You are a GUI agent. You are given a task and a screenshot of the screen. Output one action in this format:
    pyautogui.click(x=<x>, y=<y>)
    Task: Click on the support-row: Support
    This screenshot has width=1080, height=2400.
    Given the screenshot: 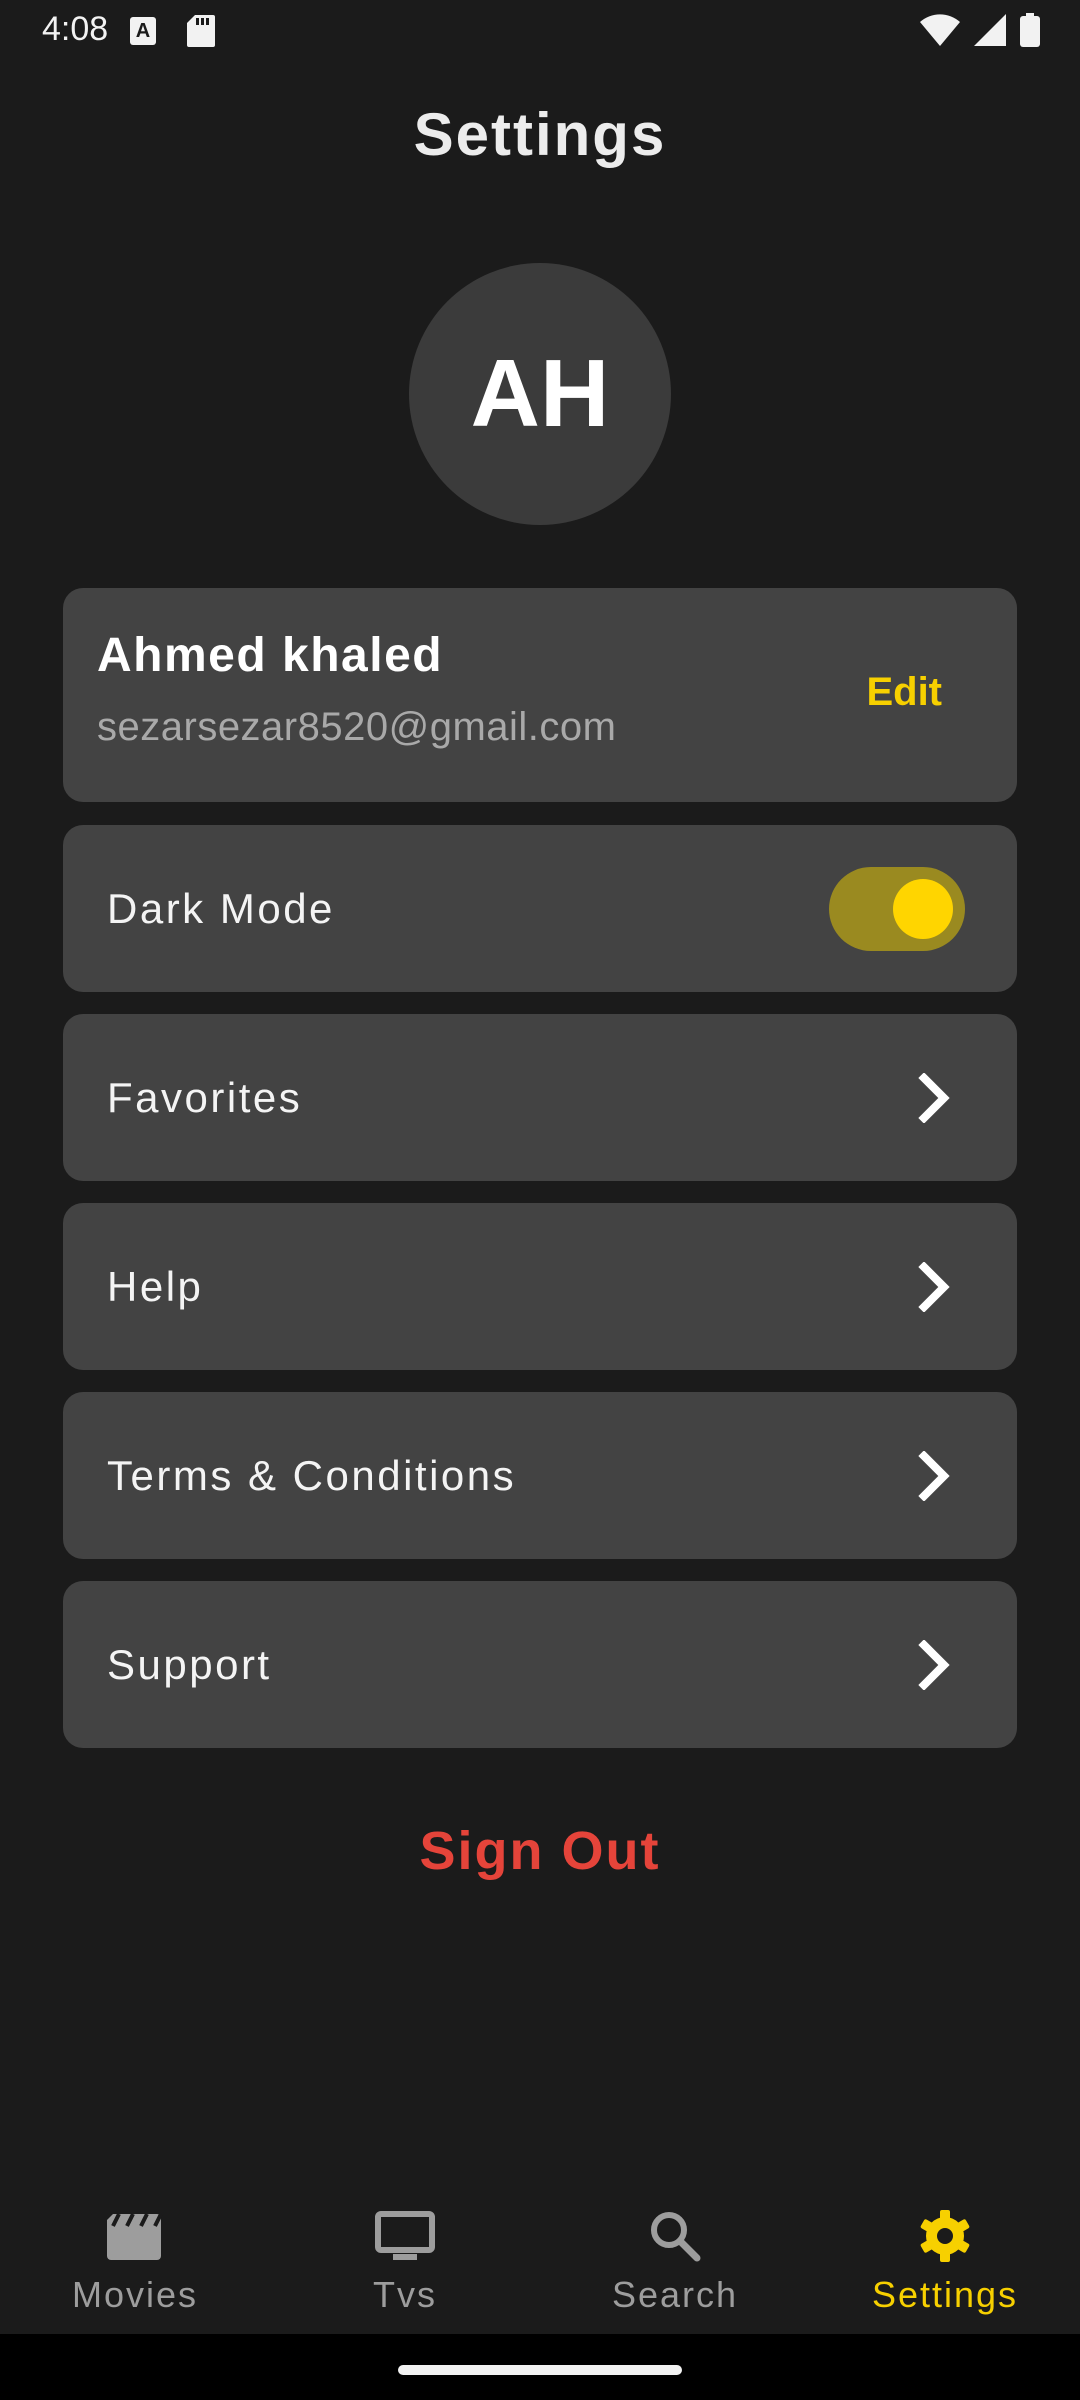 What is the action you would take?
    pyautogui.click(x=540, y=1664)
    